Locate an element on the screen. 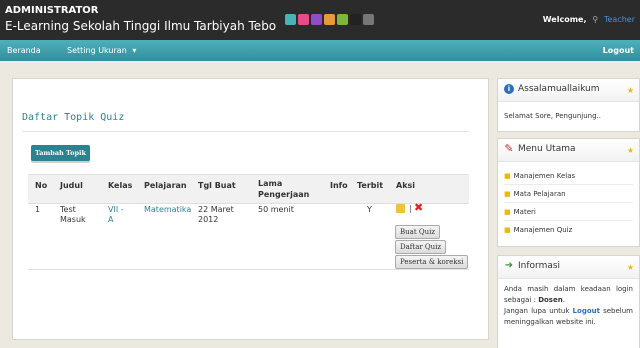 The width and height of the screenshot is (640, 348). info-panel-header: ➜ Informasi ★ is located at coordinates (568, 267).